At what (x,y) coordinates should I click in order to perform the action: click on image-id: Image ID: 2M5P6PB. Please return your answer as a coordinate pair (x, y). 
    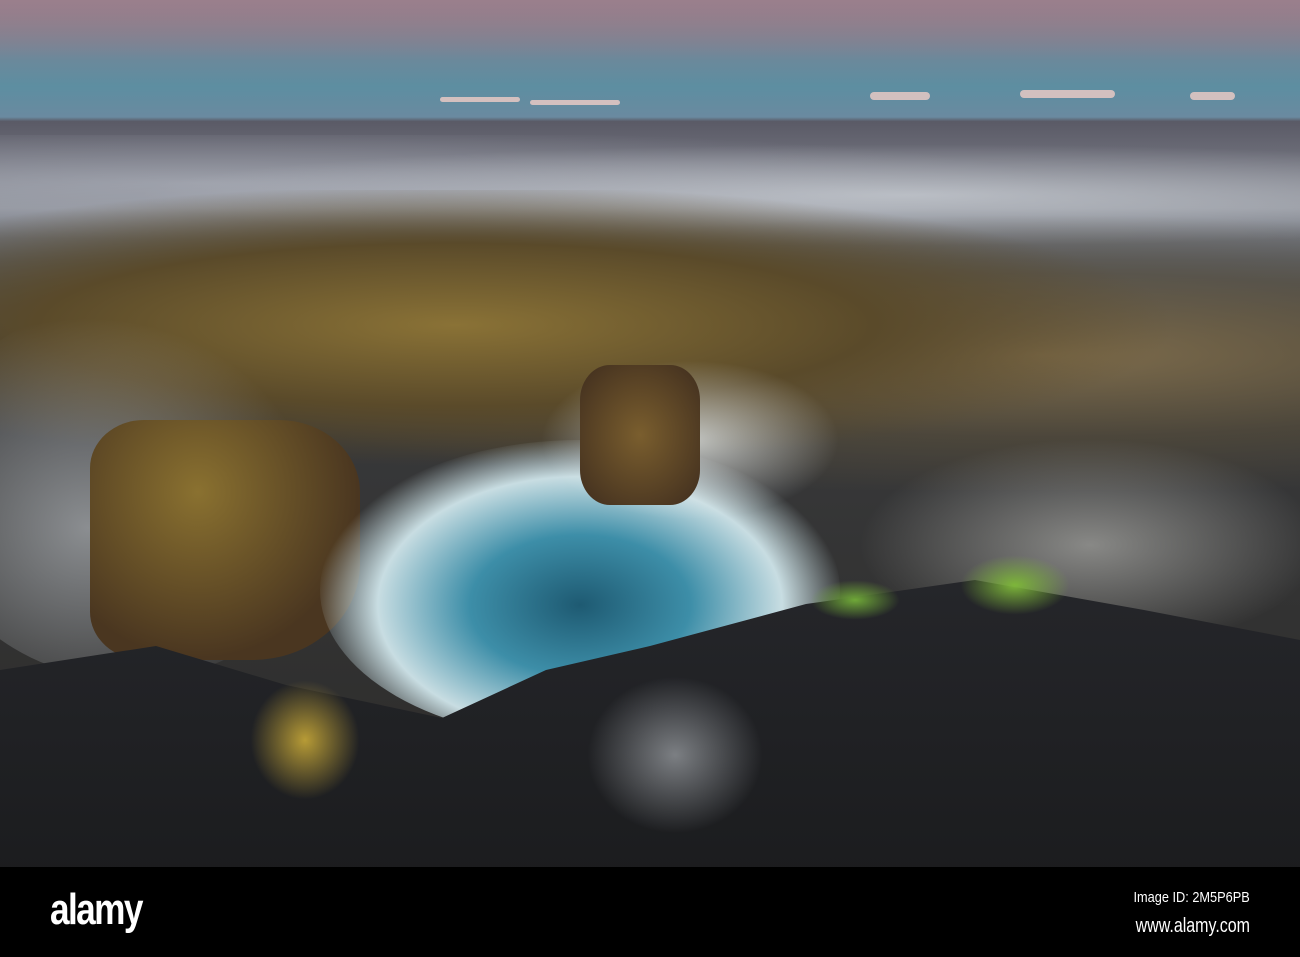
    Looking at the image, I should click on (1191, 897).